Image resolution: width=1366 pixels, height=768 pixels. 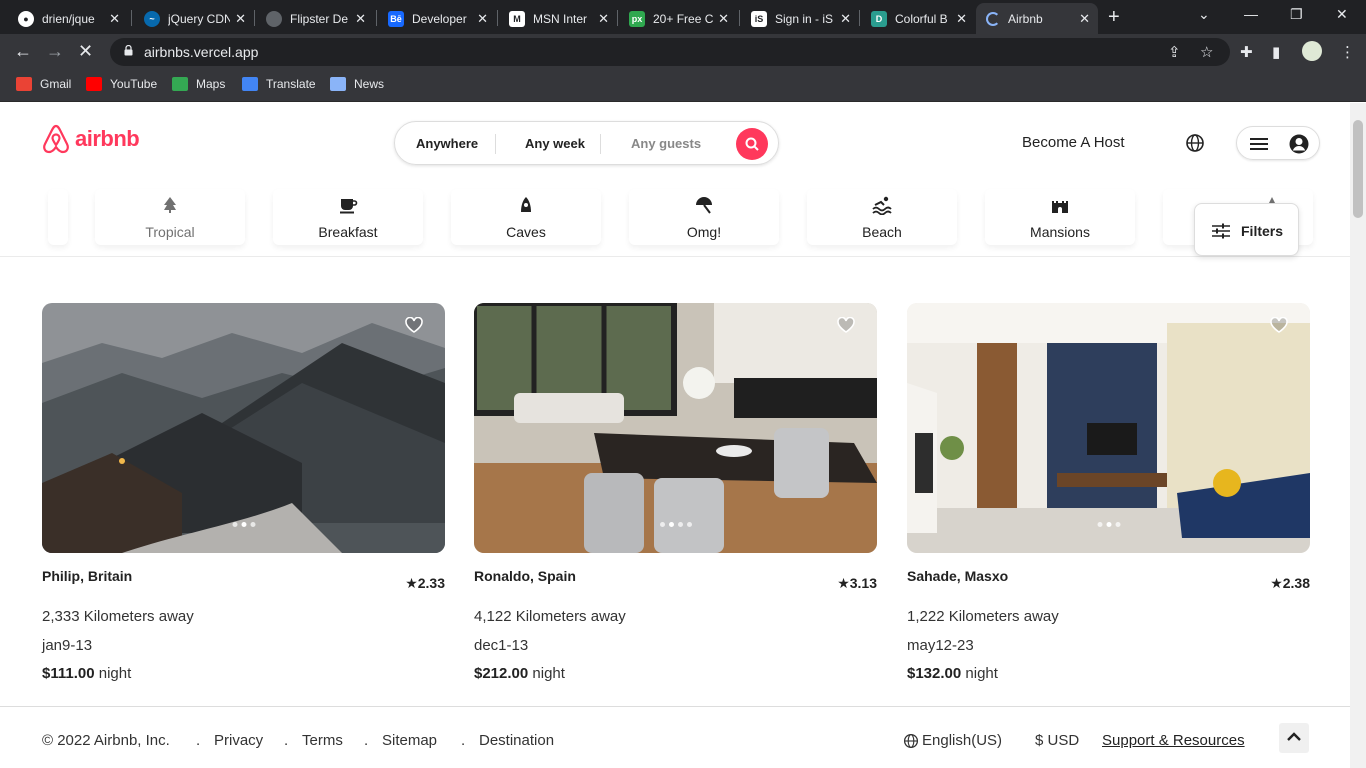 I want to click on new-tab-icon: +, so click(x=1114, y=17).